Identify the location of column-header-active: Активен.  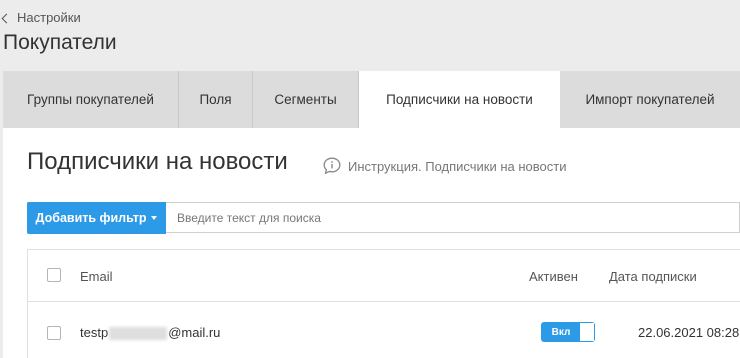
(553, 276).